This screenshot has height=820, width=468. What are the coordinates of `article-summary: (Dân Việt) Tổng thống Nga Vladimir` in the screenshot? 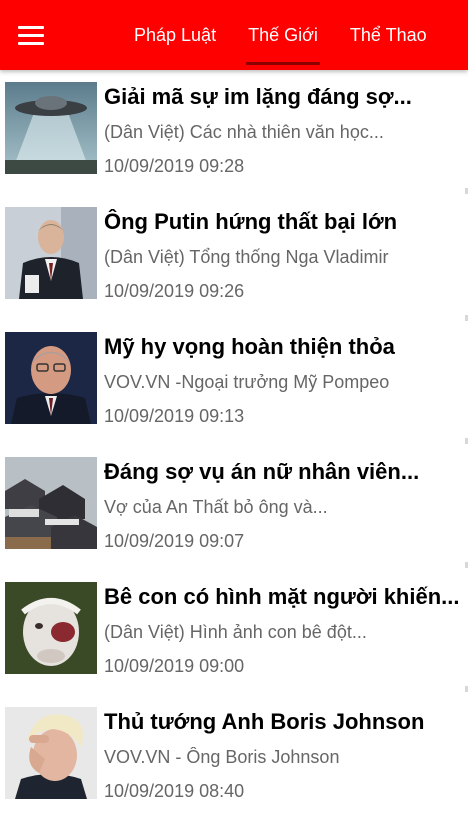 It's located at (246, 257).